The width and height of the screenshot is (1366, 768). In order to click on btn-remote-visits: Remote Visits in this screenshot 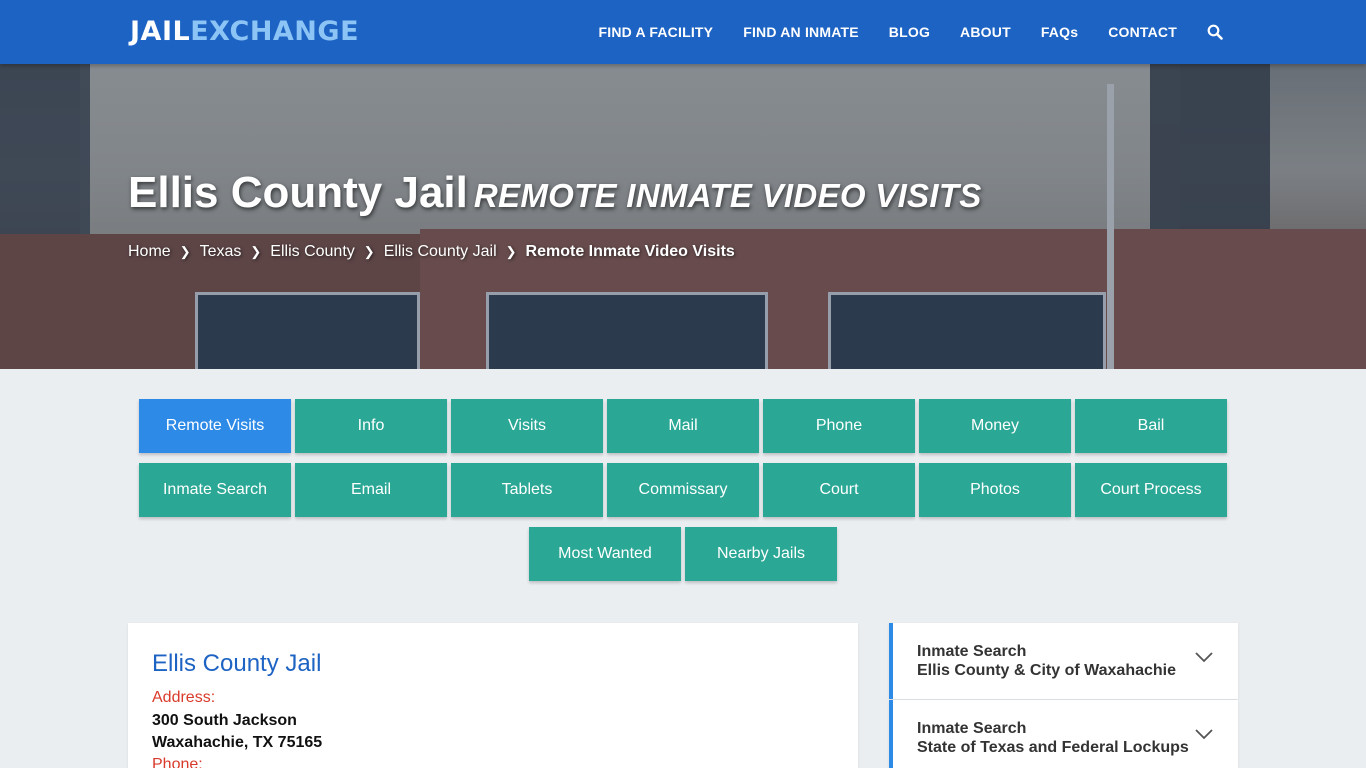, I will do `click(215, 426)`.